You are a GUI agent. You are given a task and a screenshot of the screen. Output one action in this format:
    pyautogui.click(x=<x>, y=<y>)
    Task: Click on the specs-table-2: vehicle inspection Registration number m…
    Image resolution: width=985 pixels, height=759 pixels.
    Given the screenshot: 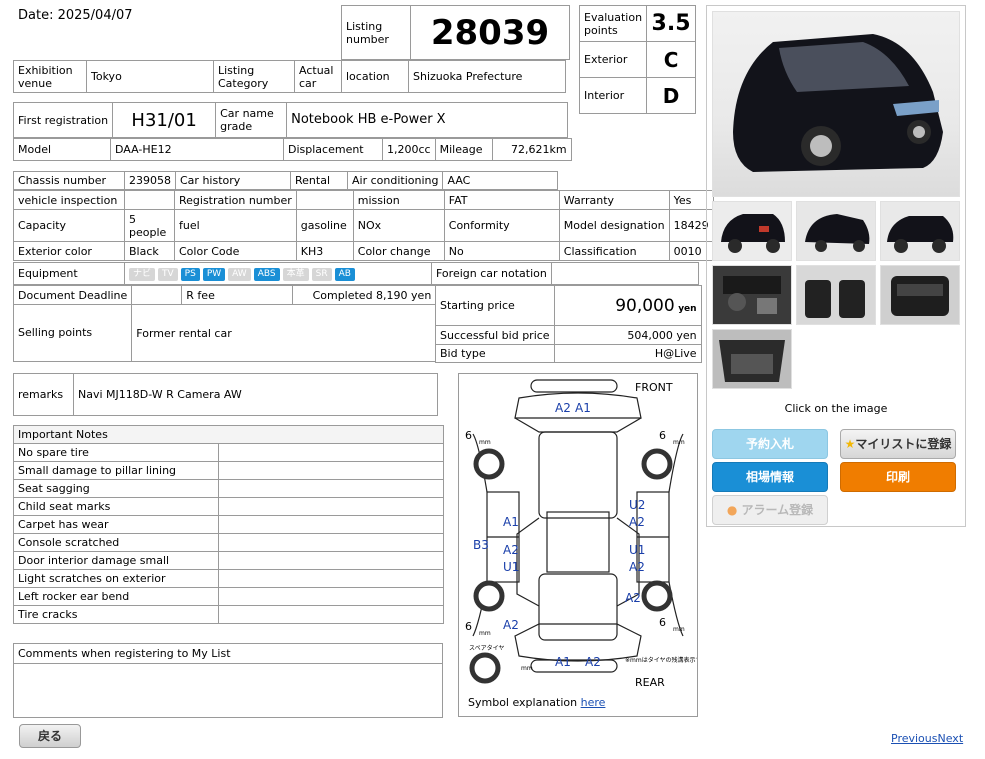 What is the action you would take?
    pyautogui.click(x=363, y=225)
    